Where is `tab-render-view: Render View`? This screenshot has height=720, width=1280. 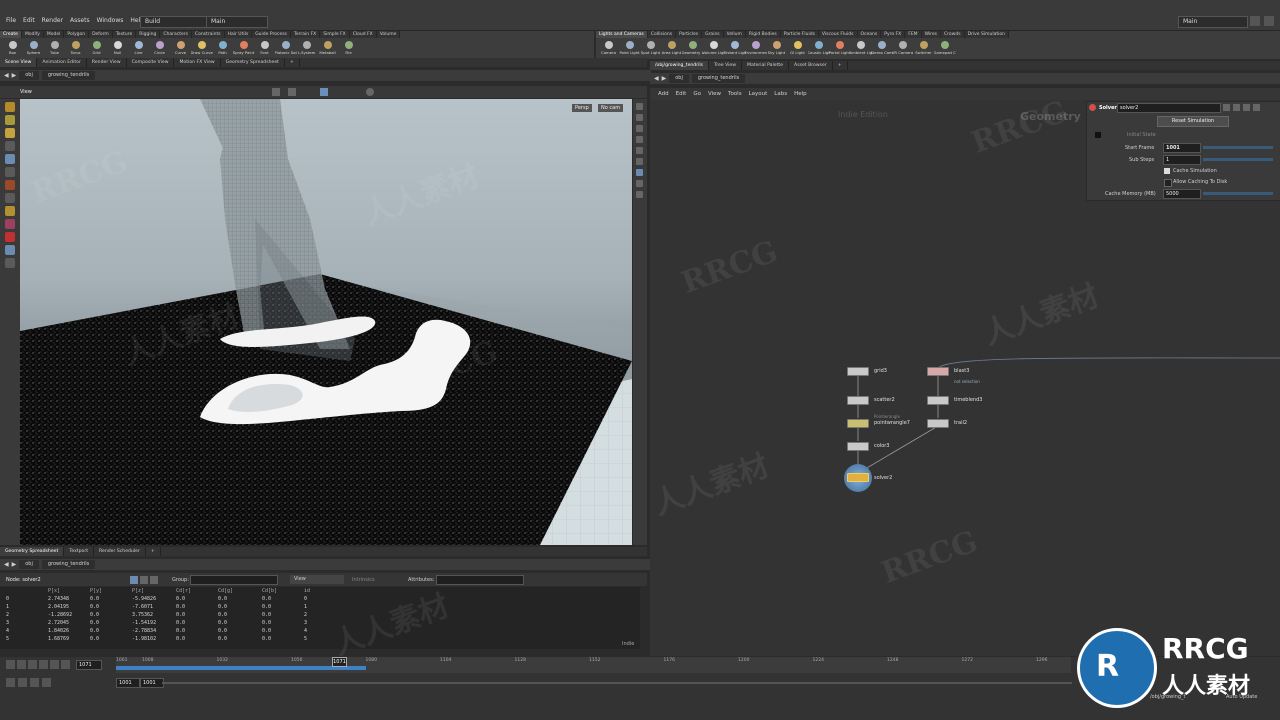 tab-render-view: Render View is located at coordinates (107, 62).